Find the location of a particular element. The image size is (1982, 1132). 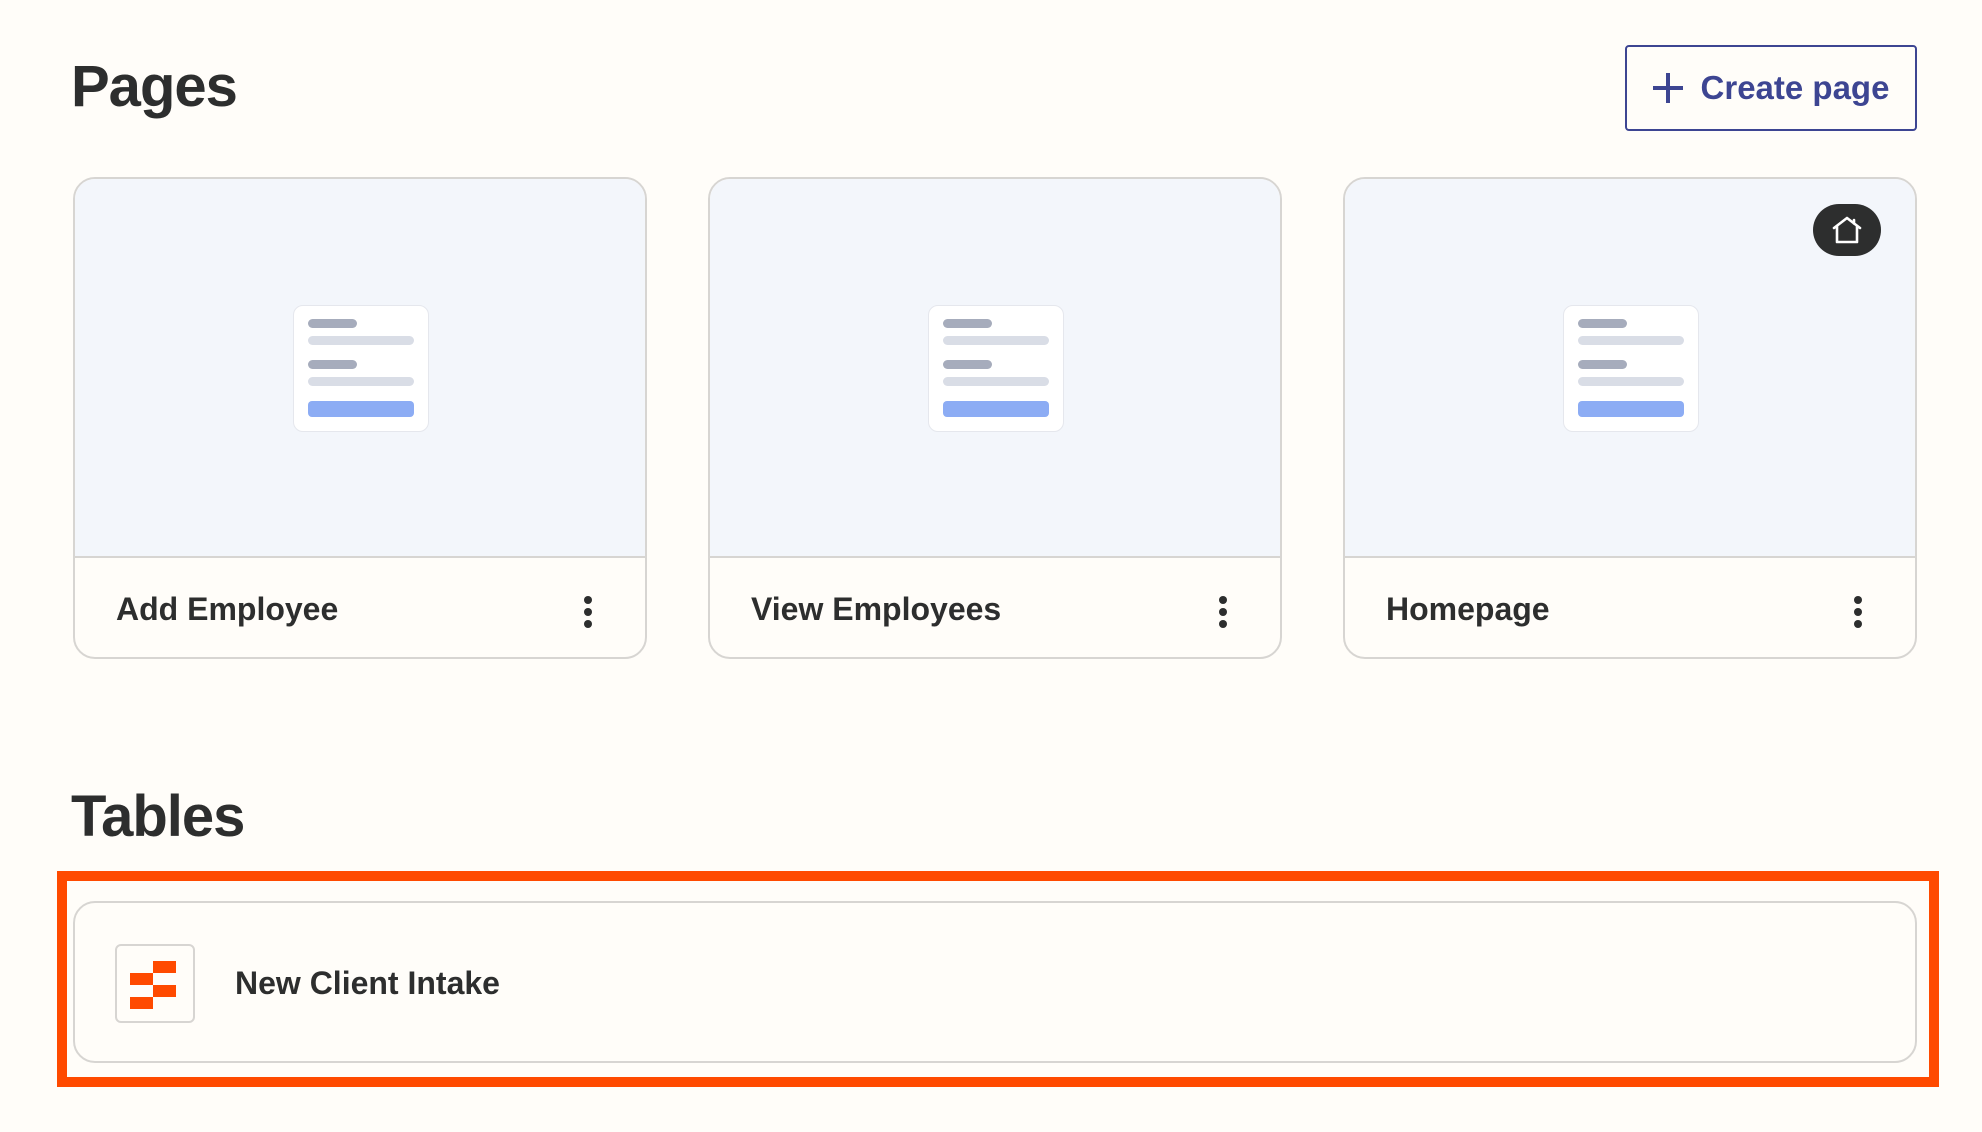

page-card-footer: Add Employee is located at coordinates (360, 608).